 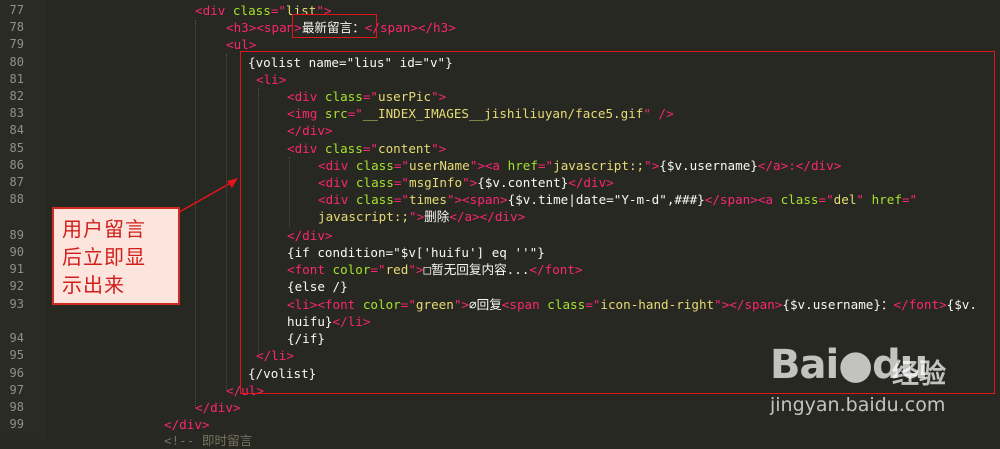 I want to click on tag-token: =", so click(x=278, y=10).